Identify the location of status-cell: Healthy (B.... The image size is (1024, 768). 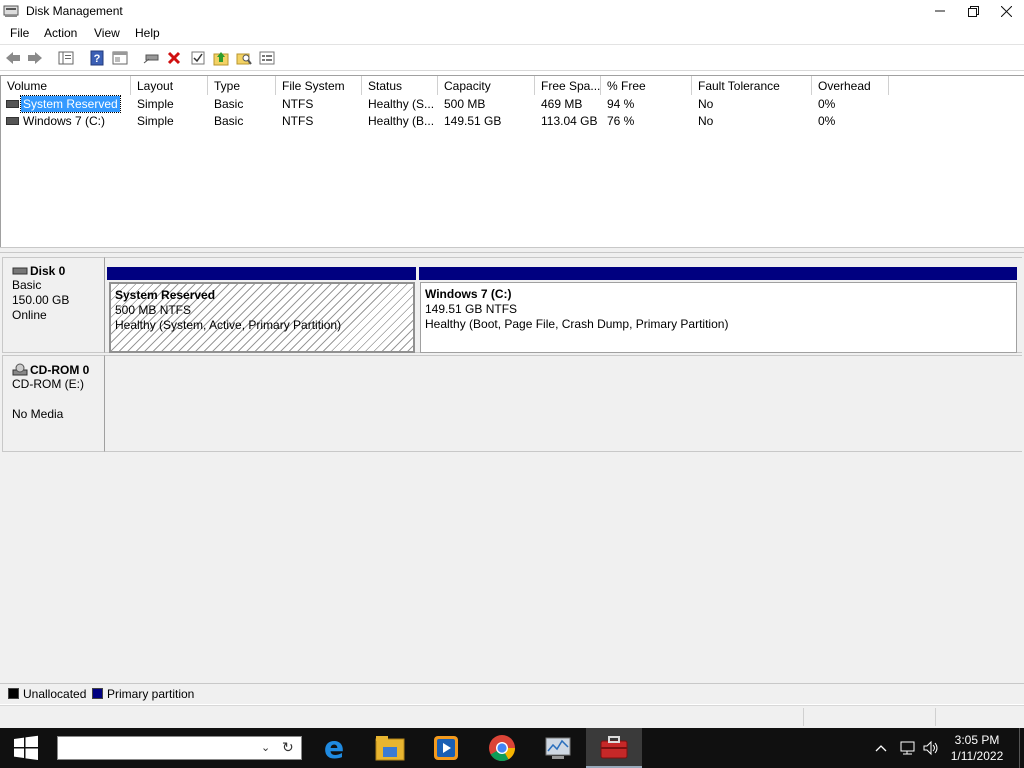
(401, 121).